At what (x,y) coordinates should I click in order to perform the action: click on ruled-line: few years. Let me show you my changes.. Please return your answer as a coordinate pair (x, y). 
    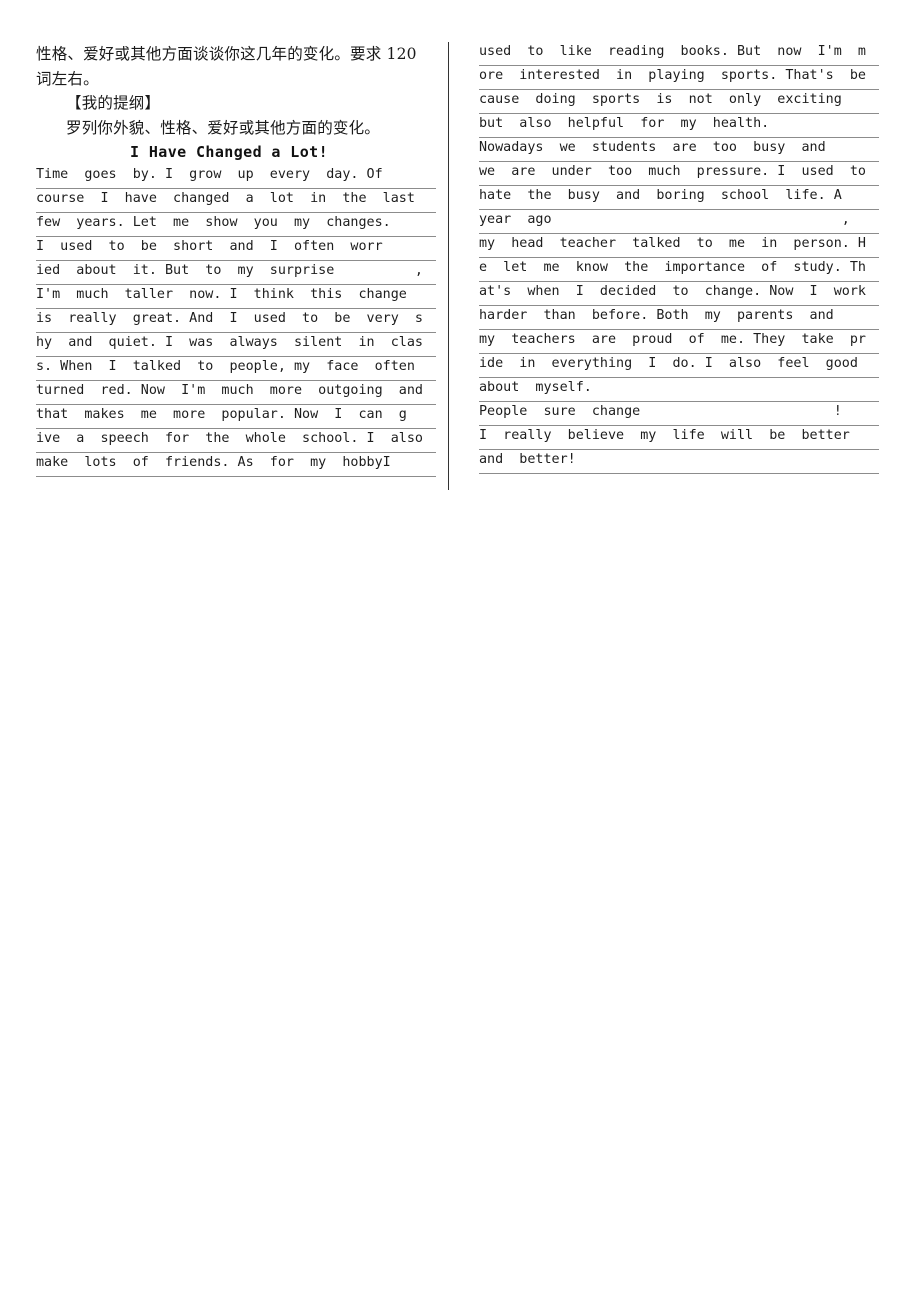
    Looking at the image, I should click on (236, 225).